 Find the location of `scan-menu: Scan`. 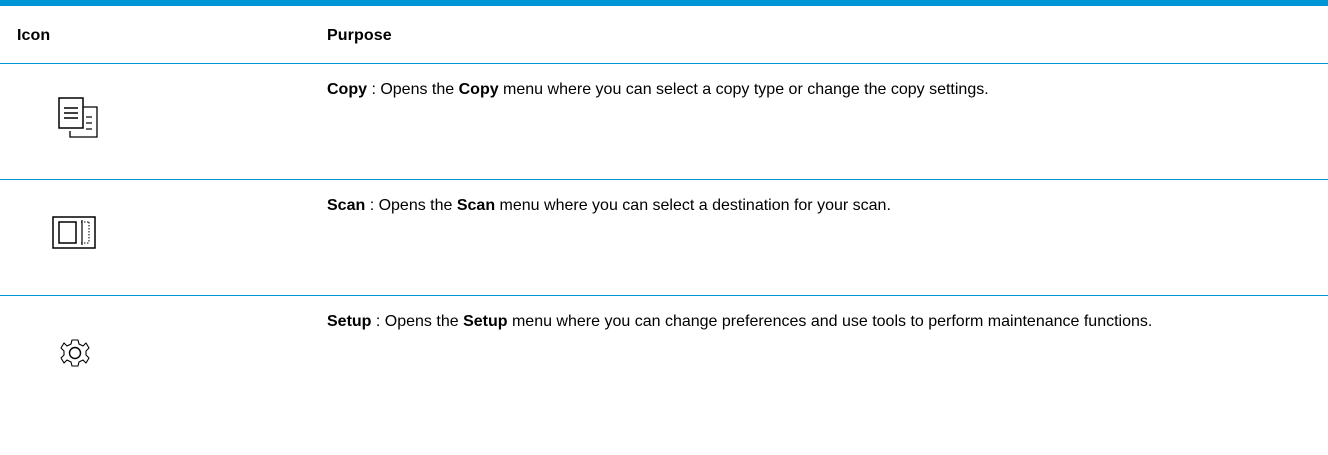

scan-menu: Scan is located at coordinates (476, 205).